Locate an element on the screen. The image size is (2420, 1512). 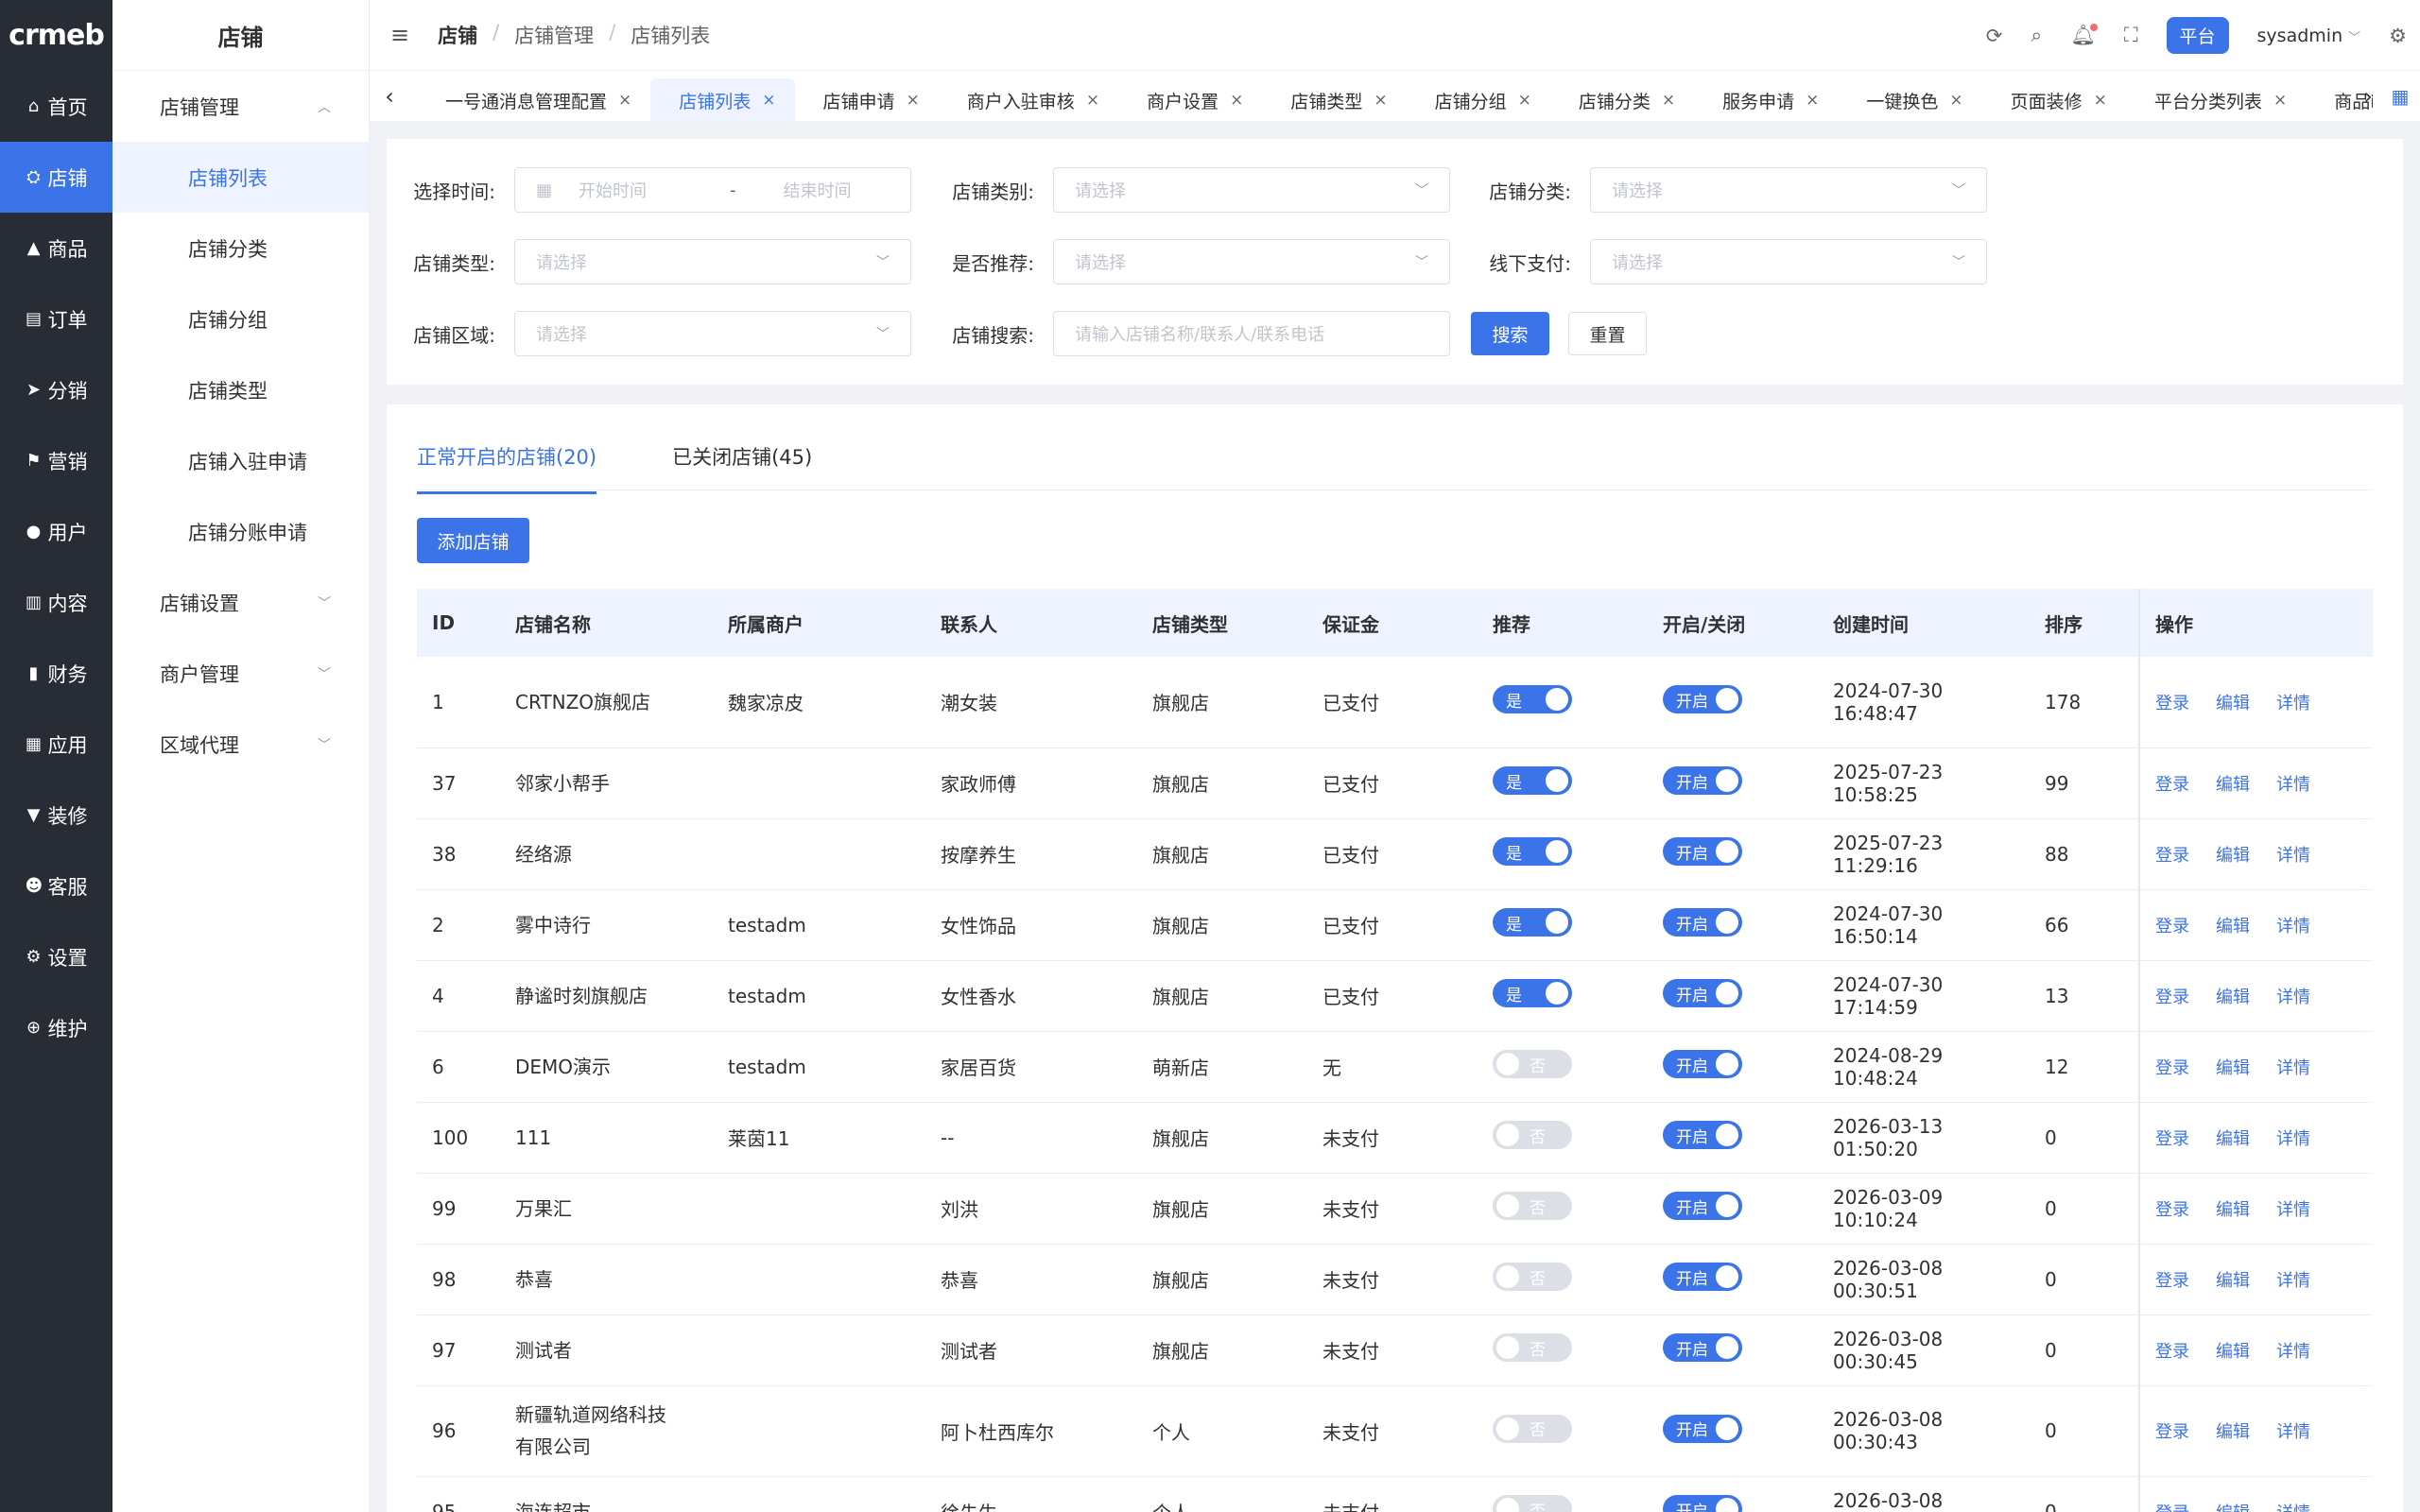
rail-item: ● 用户 is located at coordinates (56, 531).